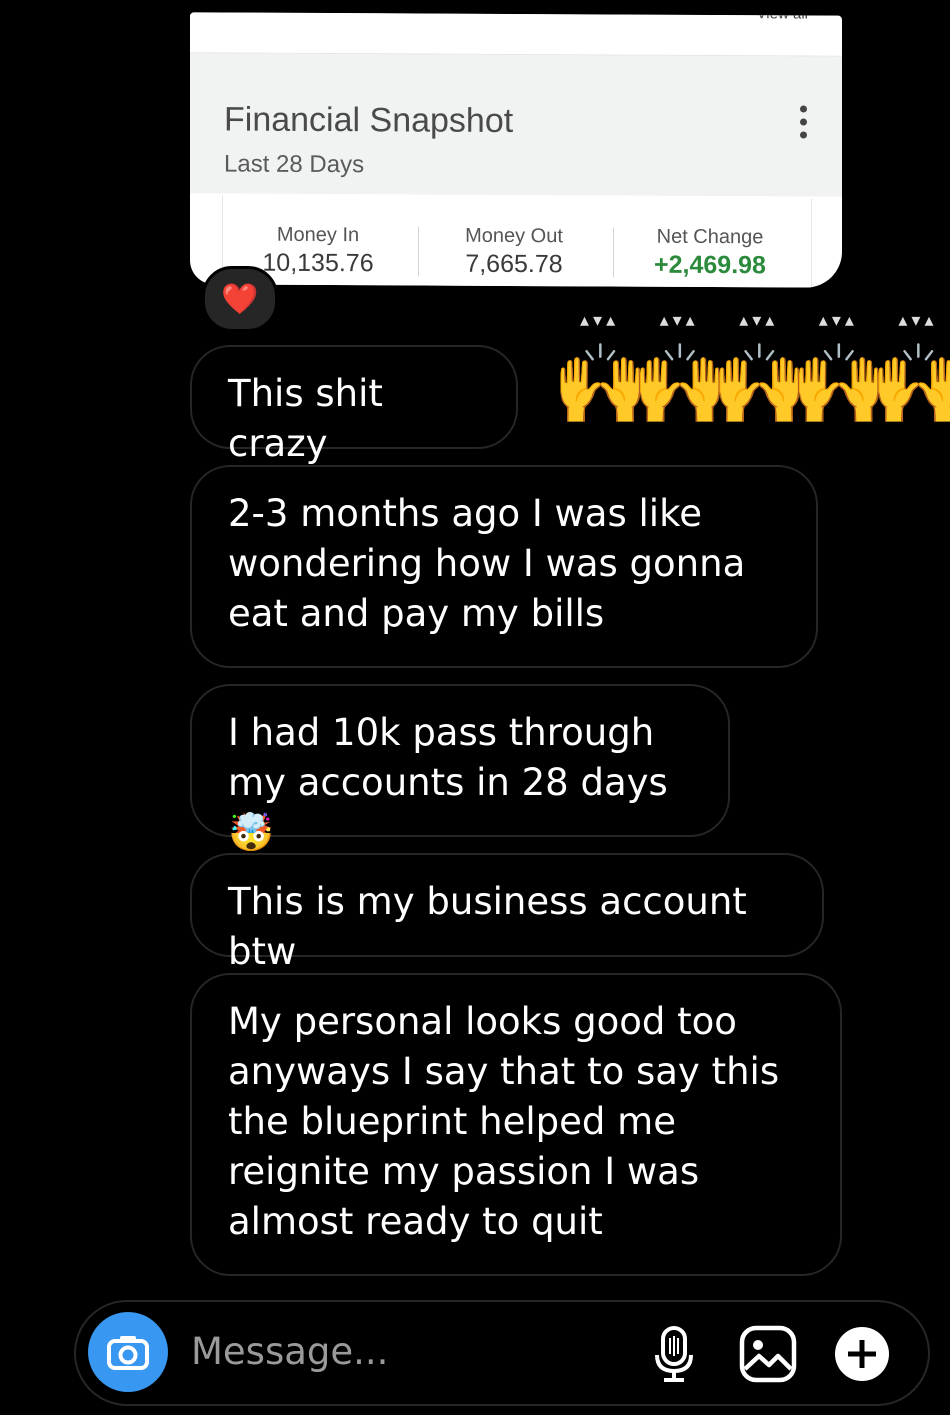 This screenshot has height=1415, width=950. What do you see at coordinates (369, 120) in the screenshot?
I see `snapshot-title: Financial Snapshot` at bounding box center [369, 120].